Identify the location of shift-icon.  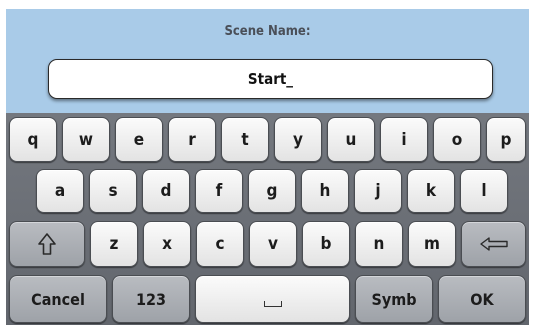
(47, 244).